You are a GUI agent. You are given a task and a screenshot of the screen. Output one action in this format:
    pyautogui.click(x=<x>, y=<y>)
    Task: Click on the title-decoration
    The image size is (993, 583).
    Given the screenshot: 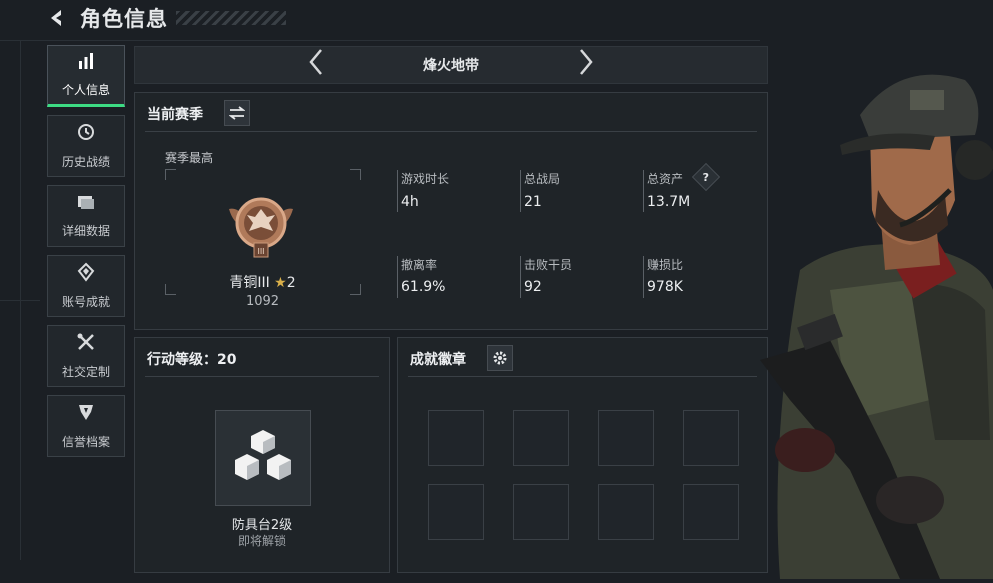 What is the action you would take?
    pyautogui.click(x=231, y=18)
    